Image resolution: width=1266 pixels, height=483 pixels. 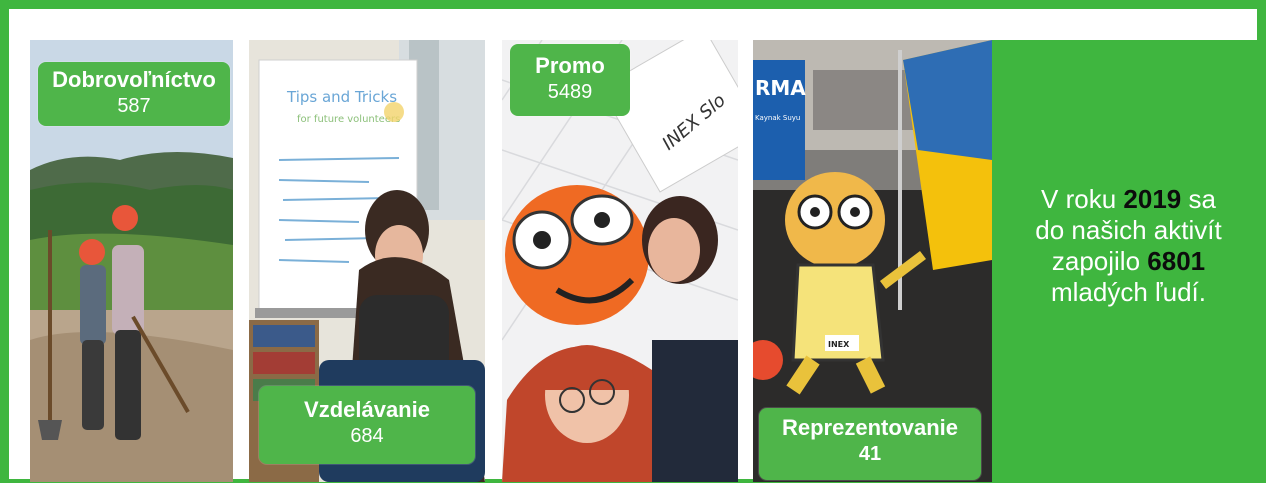 I want to click on tile-label: Promo, so click(x=570, y=65).